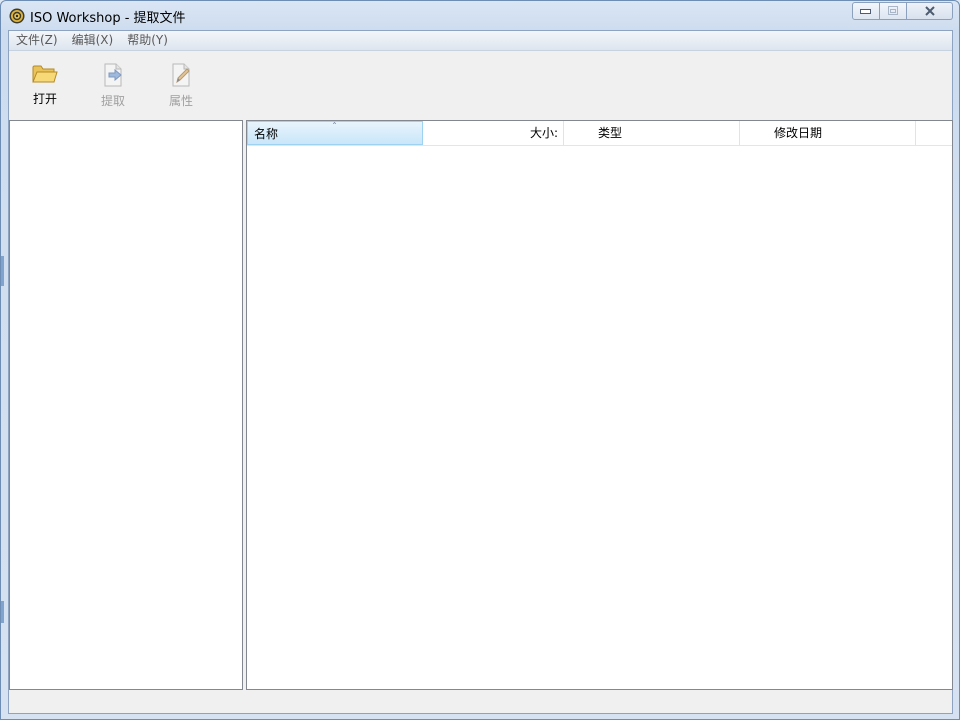 The width and height of the screenshot is (960, 720). I want to click on maximize-icon, so click(893, 10).